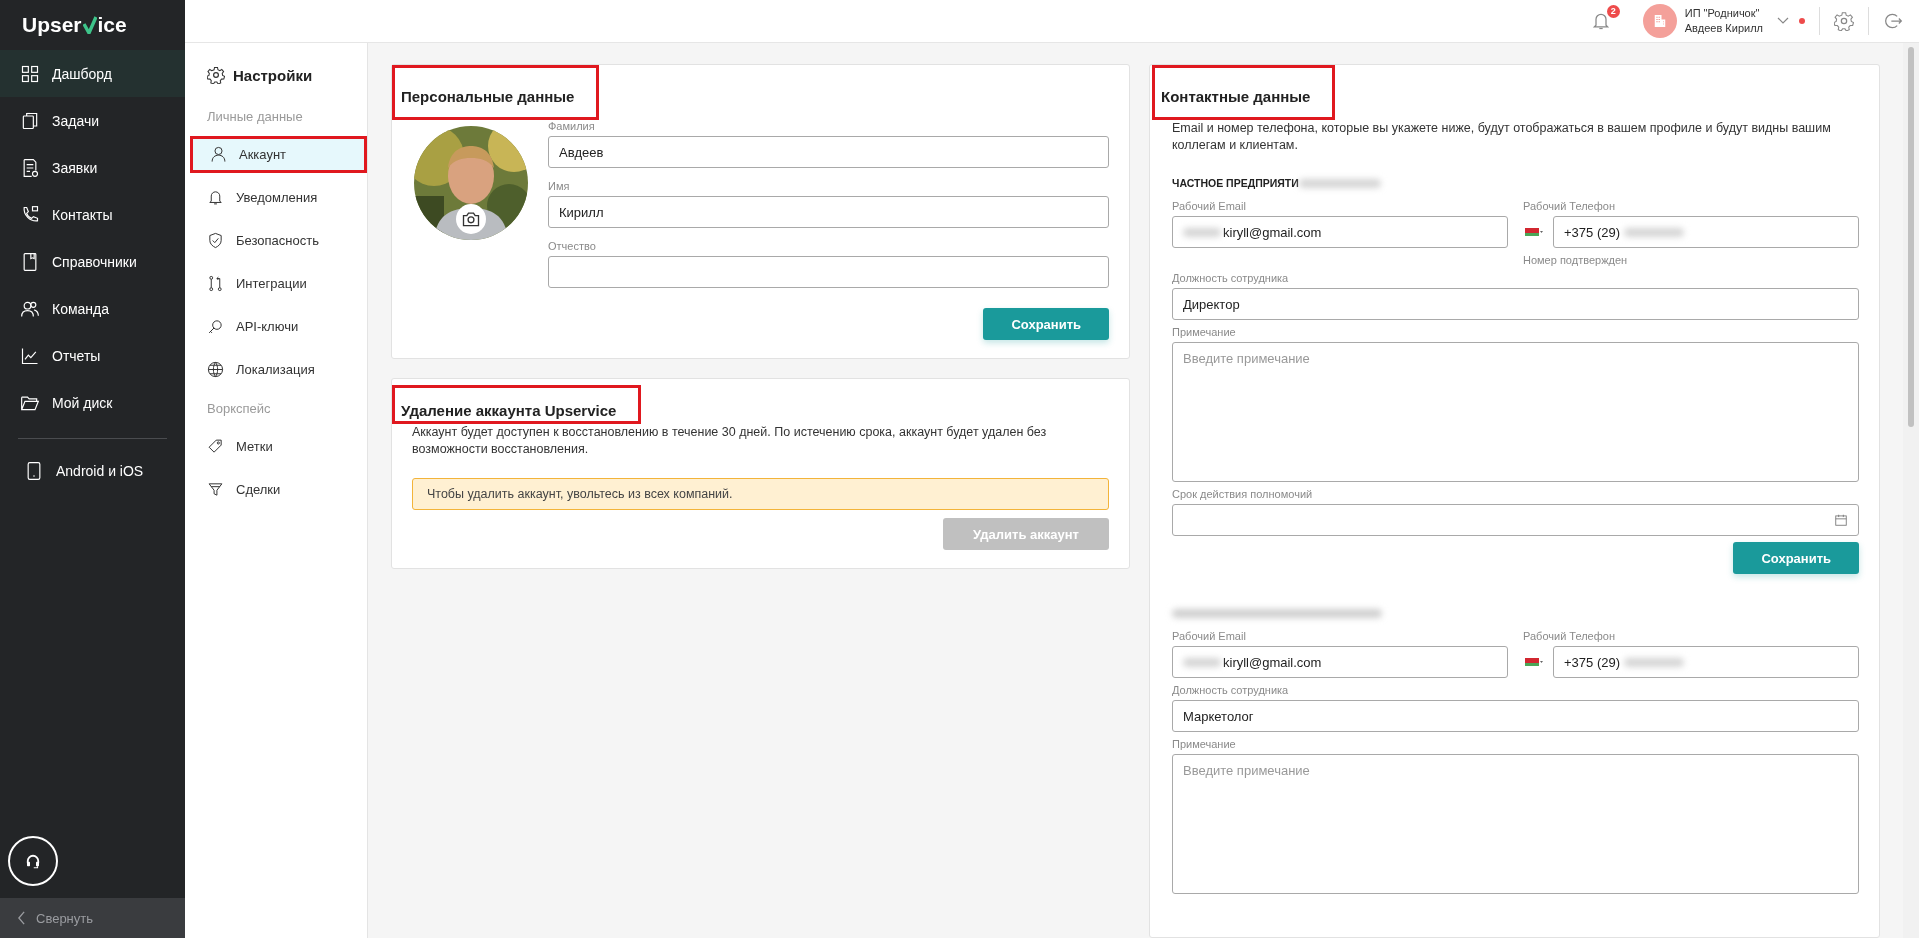  What do you see at coordinates (273, 75) in the screenshot?
I see `settings-heading: Настройки` at bounding box center [273, 75].